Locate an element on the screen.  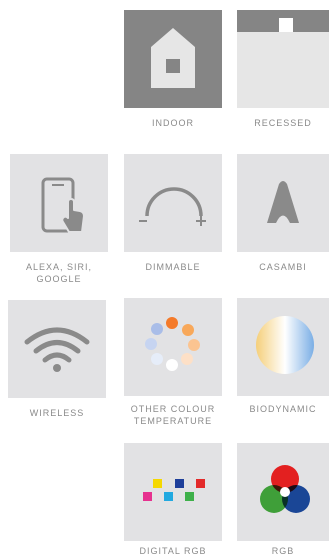
alexa-siri-google-label: ALEXA, SIRI, GOOGLE is located at coordinates (59, 273).